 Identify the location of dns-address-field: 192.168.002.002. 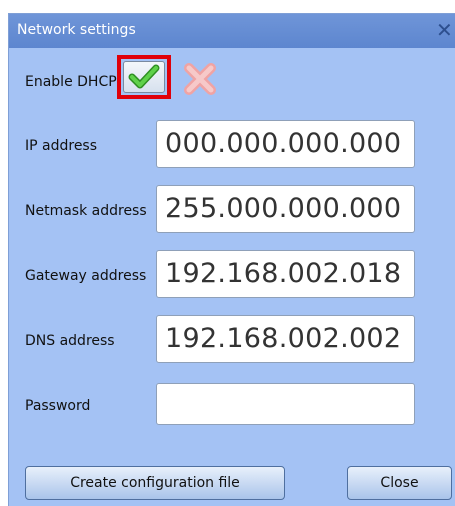
(285, 339).